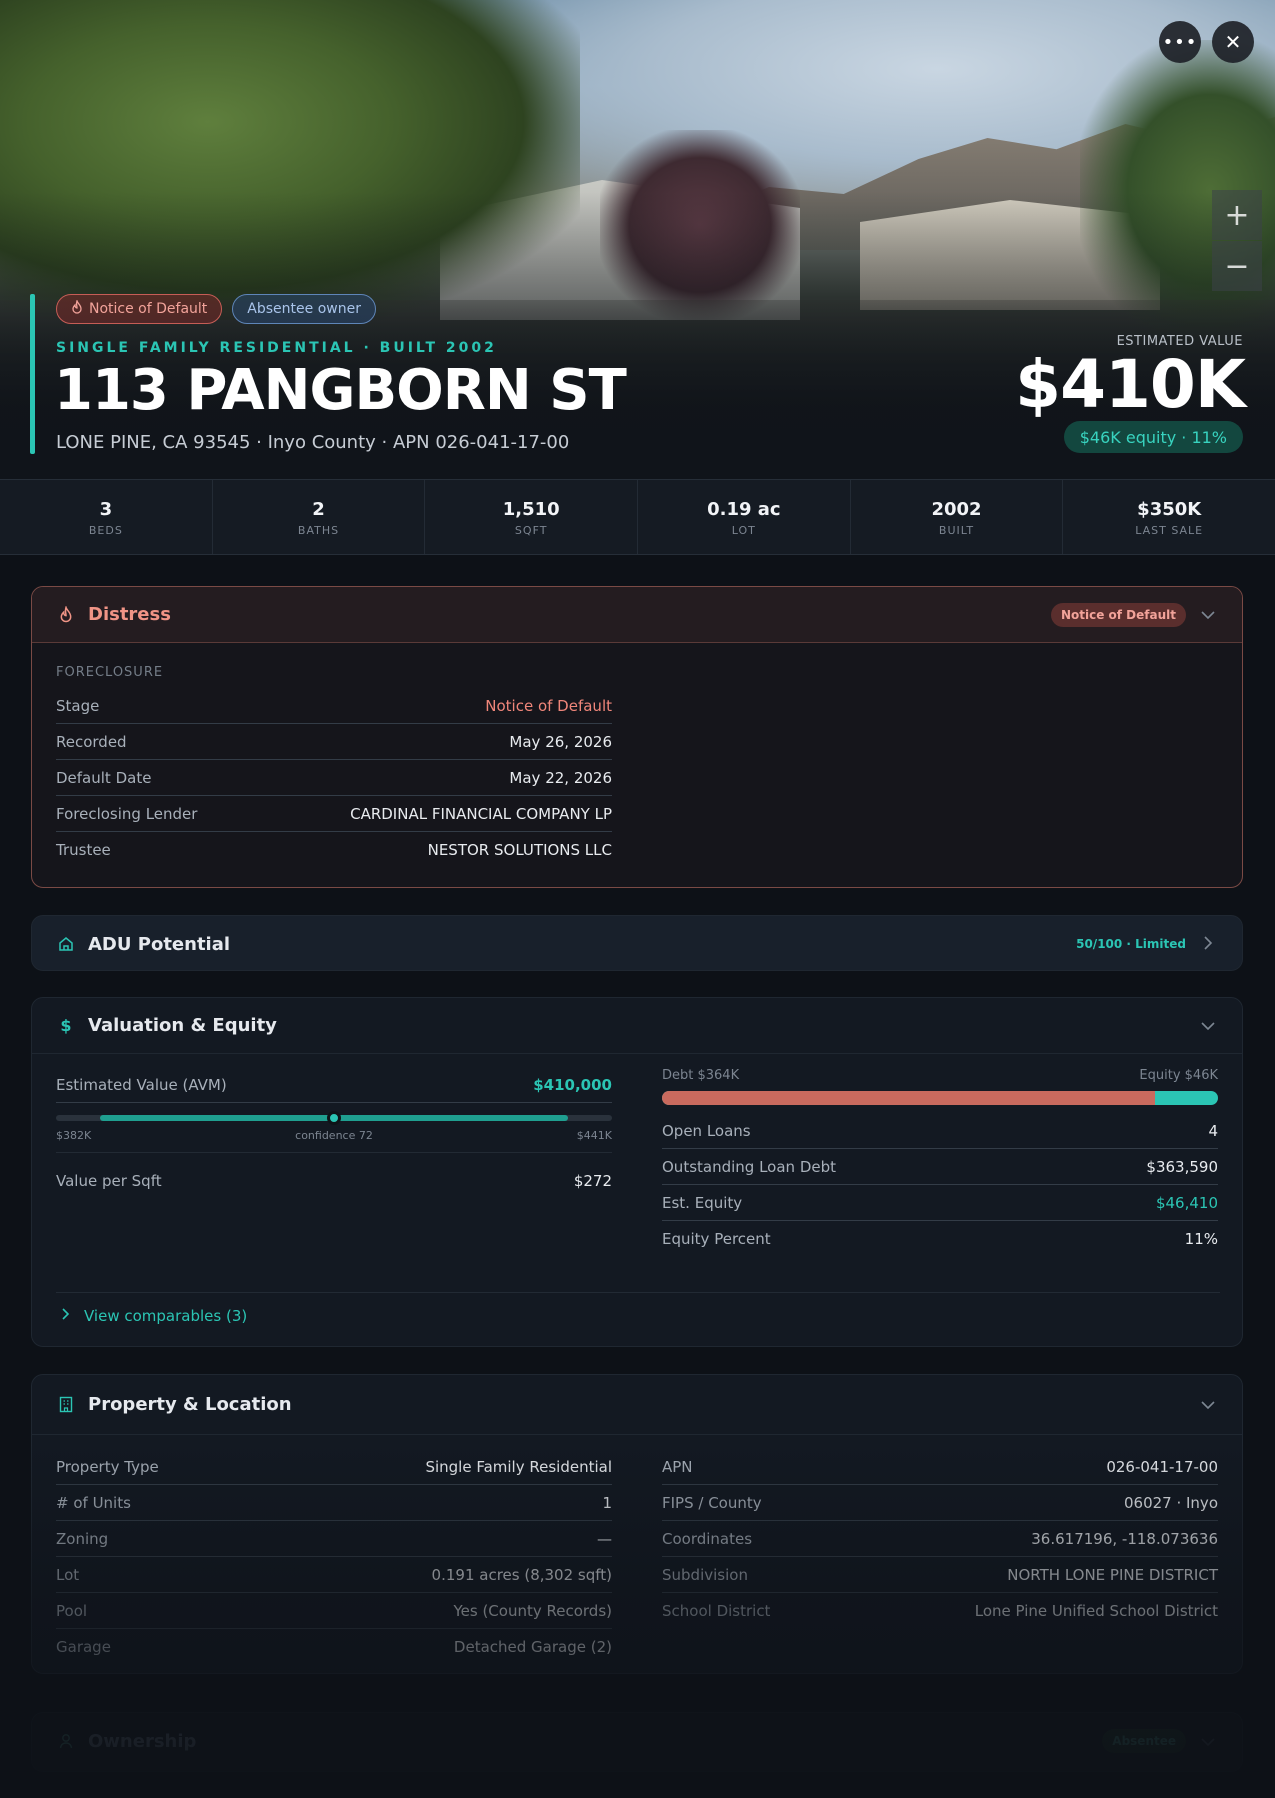 Image resolution: width=1275 pixels, height=1798 pixels. Describe the element at coordinates (712, 1502) in the screenshot. I see `row-key: FIPS / County` at that location.